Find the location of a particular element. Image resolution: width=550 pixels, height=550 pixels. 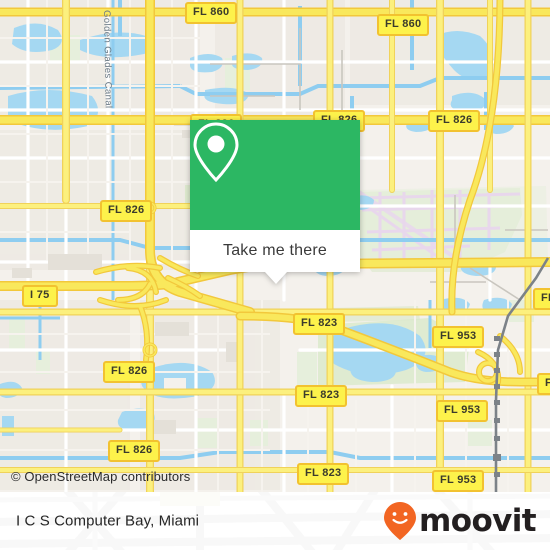

road-shield-fl-823-c: FL 823 is located at coordinates (323, 474).